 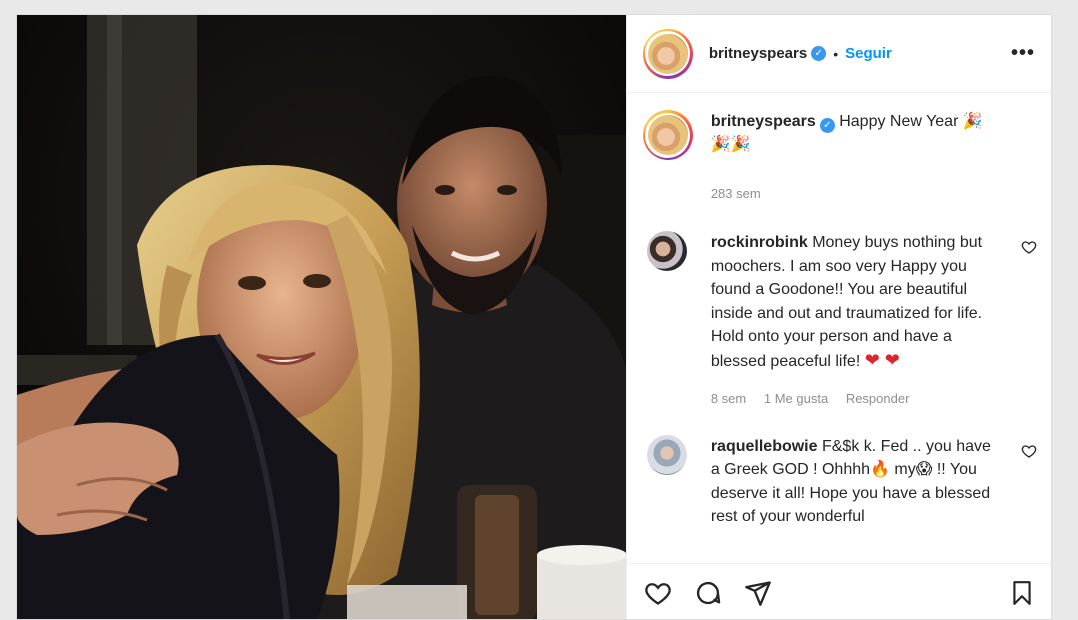 I want to click on red-heart-emoji: ❤ ❤, so click(x=882, y=359).